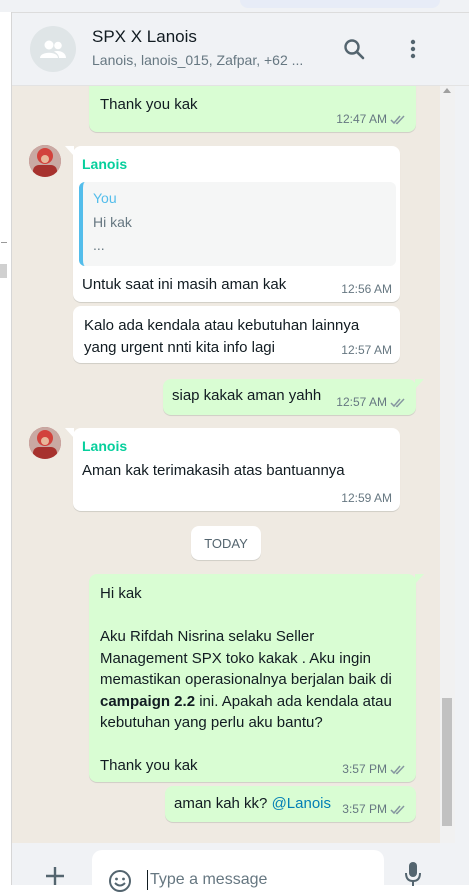  What do you see at coordinates (252, 109) in the screenshot?
I see `outgoing-message: Thank you kak 12:47 AM` at bounding box center [252, 109].